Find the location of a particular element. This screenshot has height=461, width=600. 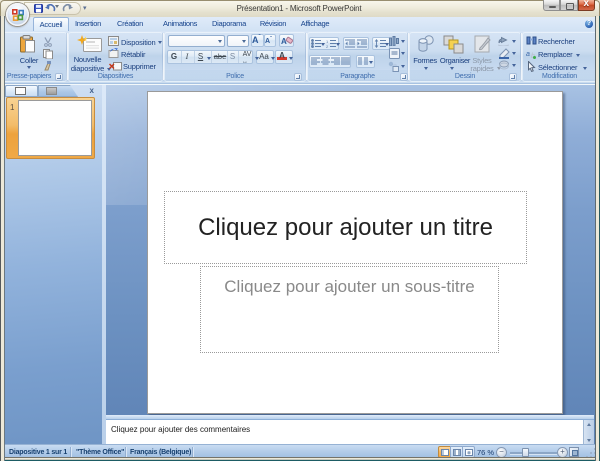

svg-text: 2 is located at coordinates (327, 46).